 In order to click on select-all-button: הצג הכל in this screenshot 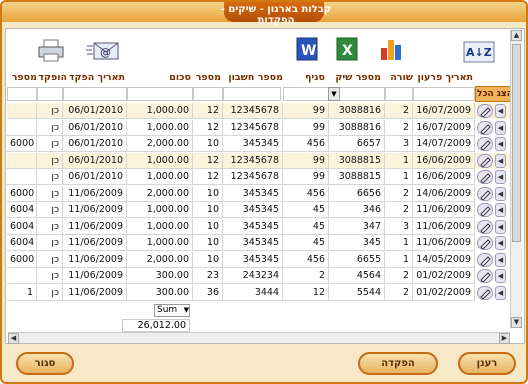, I will do `click(495, 94)`.